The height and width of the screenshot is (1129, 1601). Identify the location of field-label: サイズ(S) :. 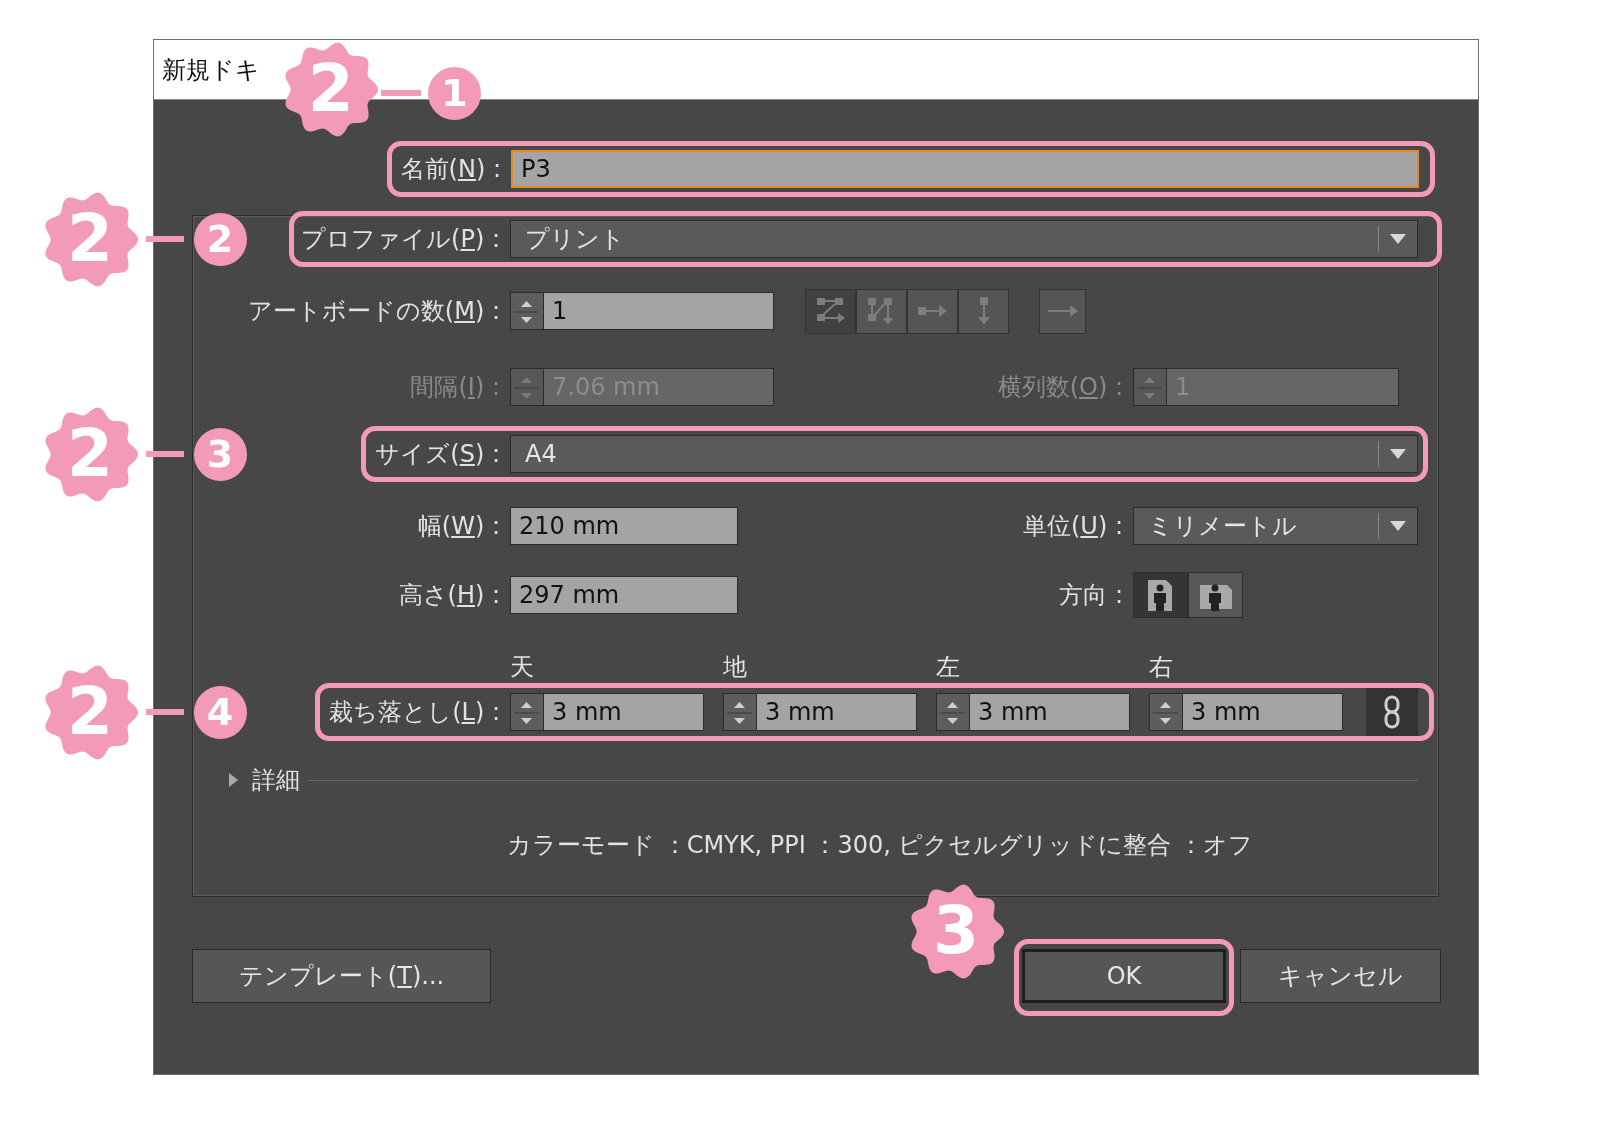
(437, 454).